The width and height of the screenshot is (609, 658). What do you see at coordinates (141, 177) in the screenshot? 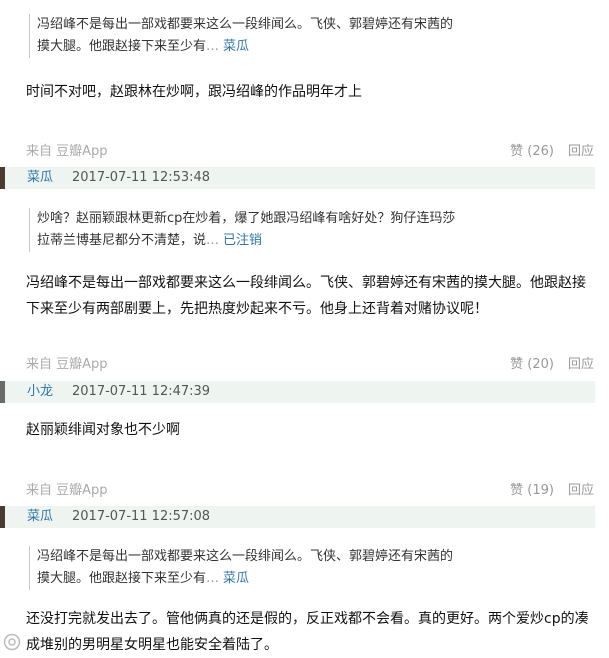
I see `comment-time: 2017-07-11 12:53:48` at bounding box center [141, 177].